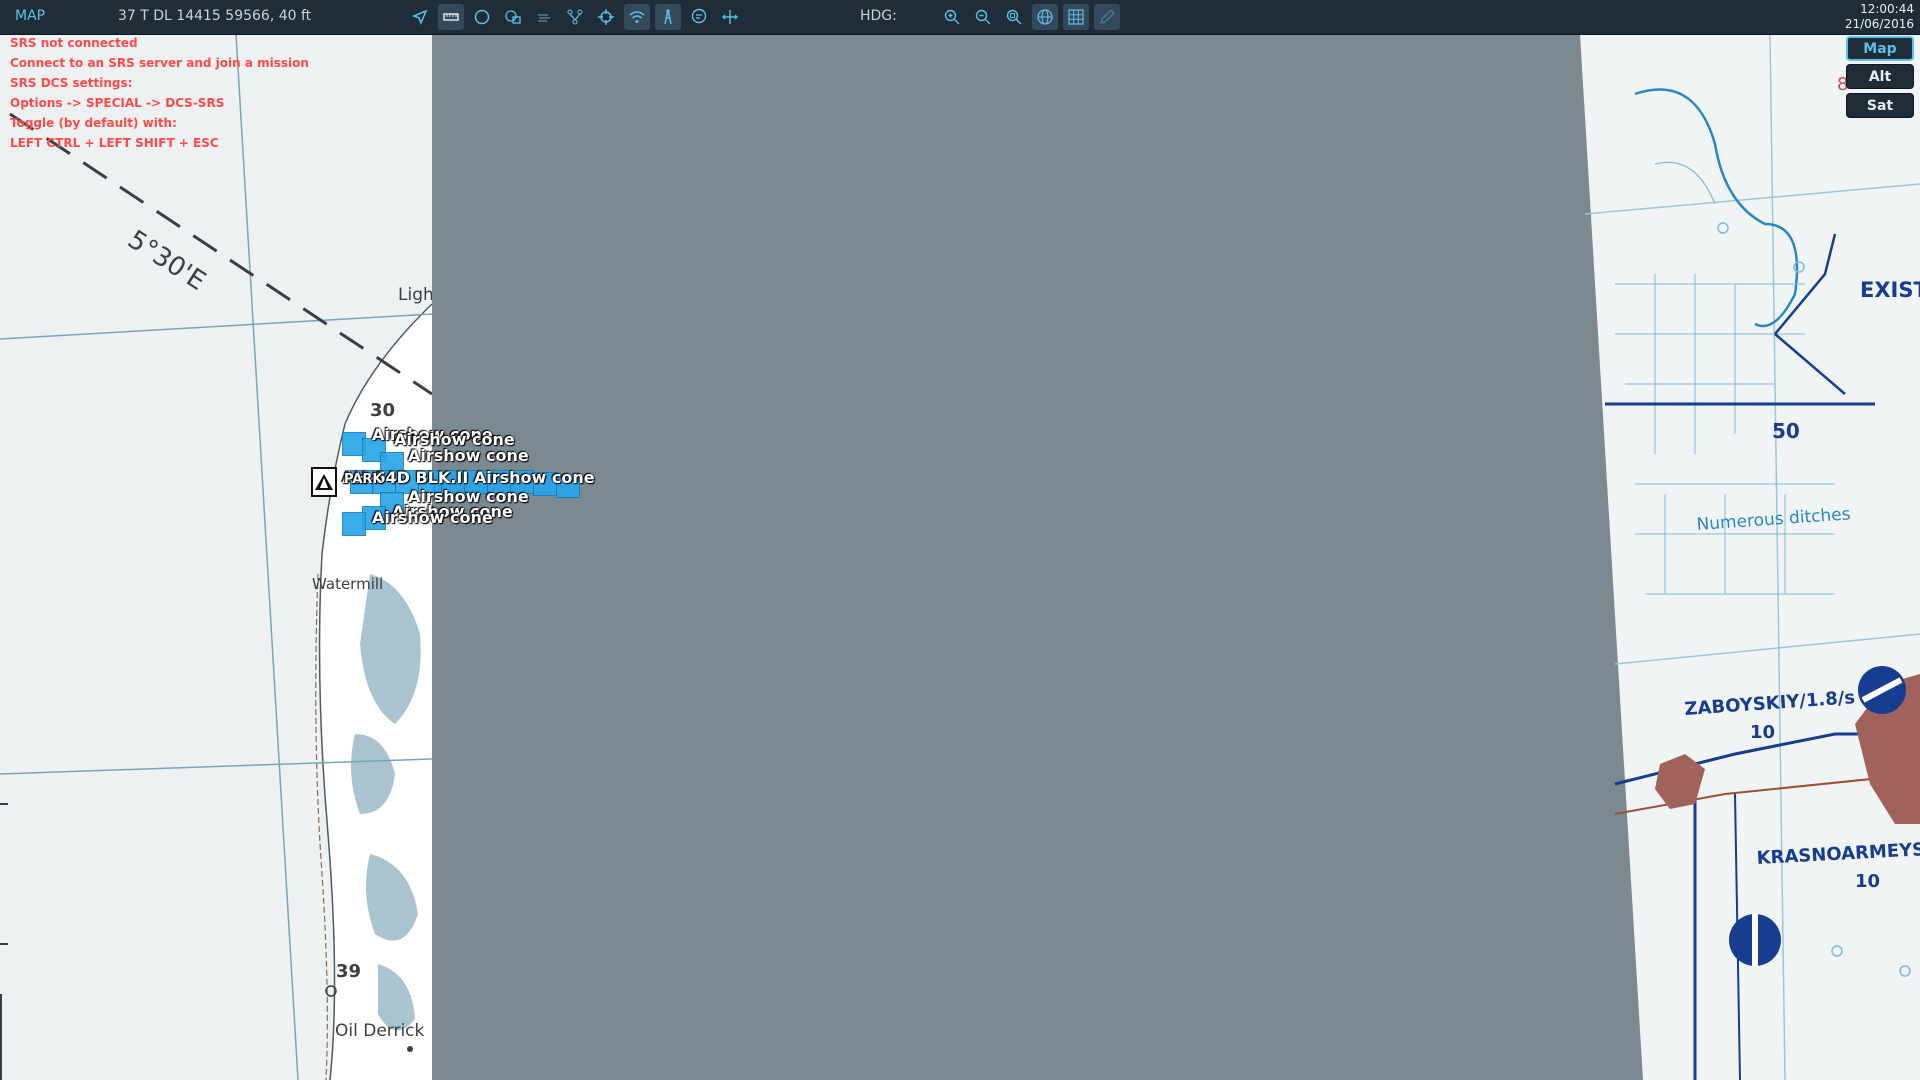 This screenshot has height=1080, width=1920. Describe the element at coordinates (1879, 24) in the screenshot. I see `clock-date: 21/06/2016` at that location.